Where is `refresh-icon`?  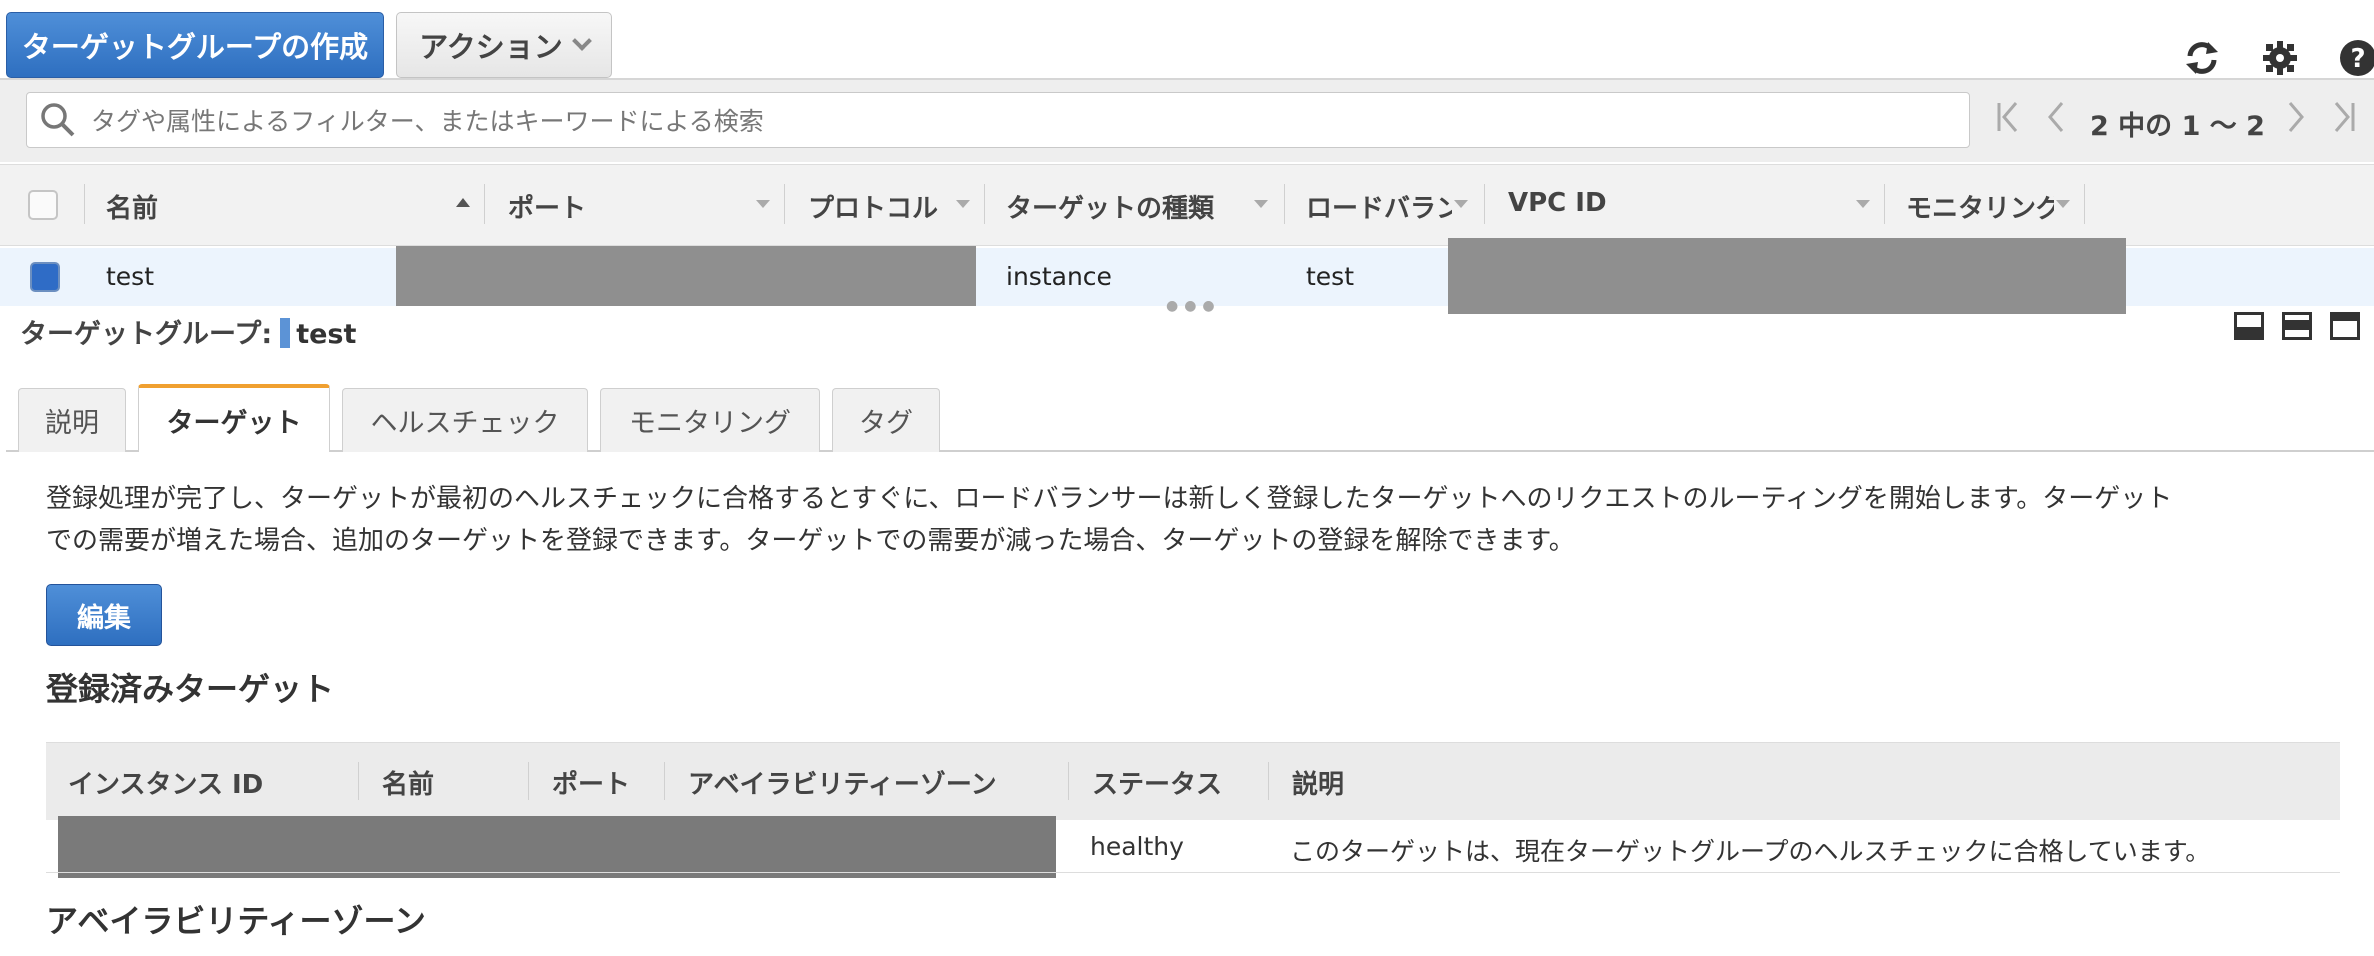
refresh-icon is located at coordinates (2202, 58).